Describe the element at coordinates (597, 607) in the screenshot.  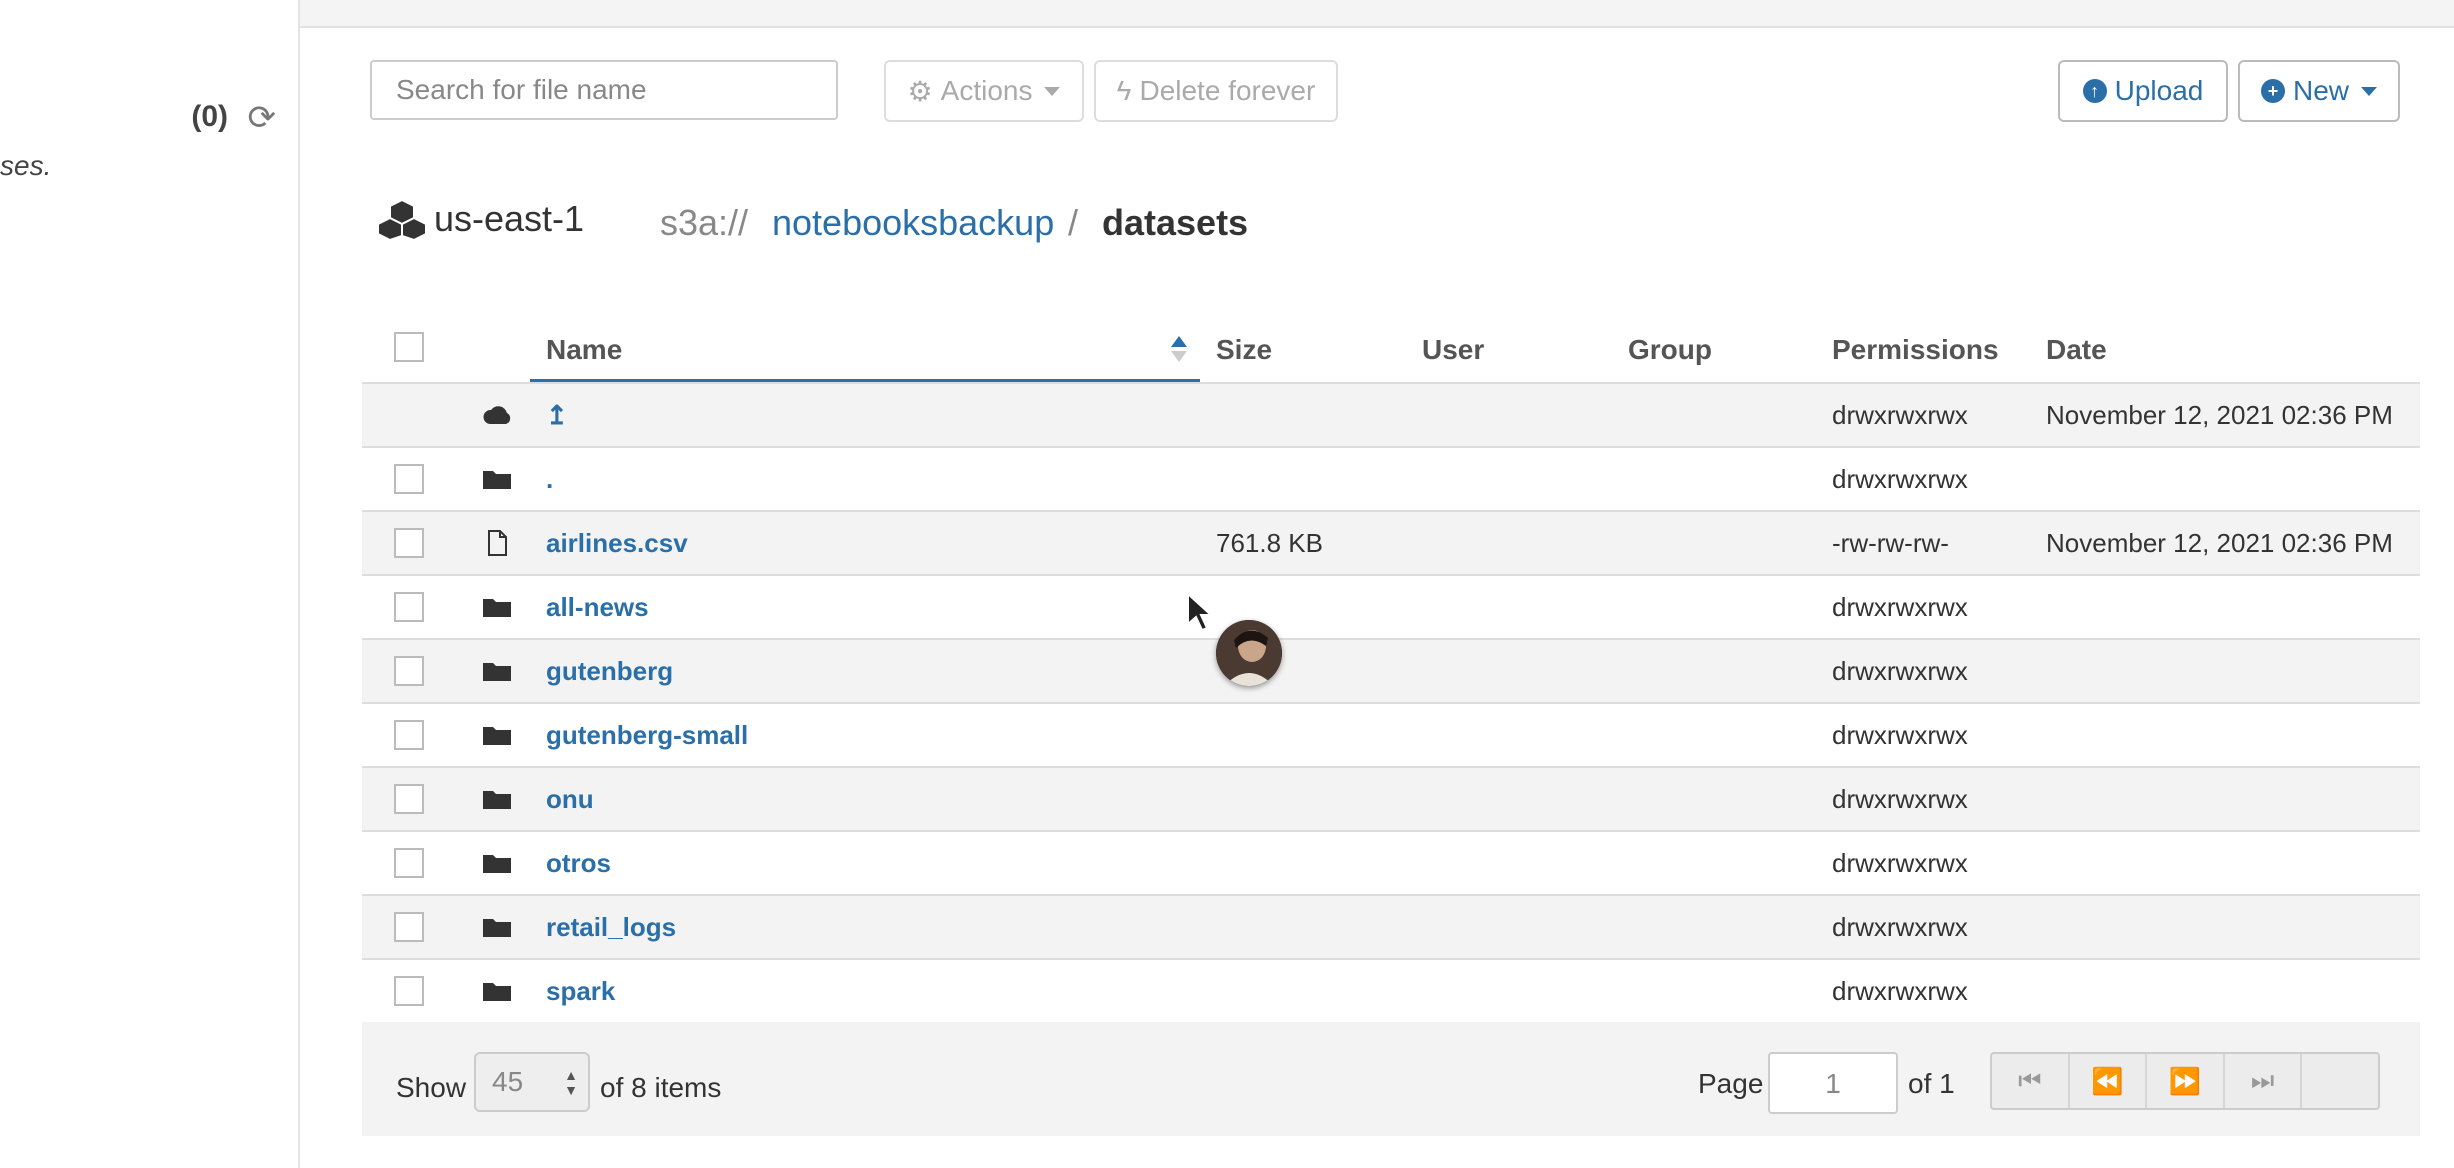
I see `file-name-link: all-news` at that location.